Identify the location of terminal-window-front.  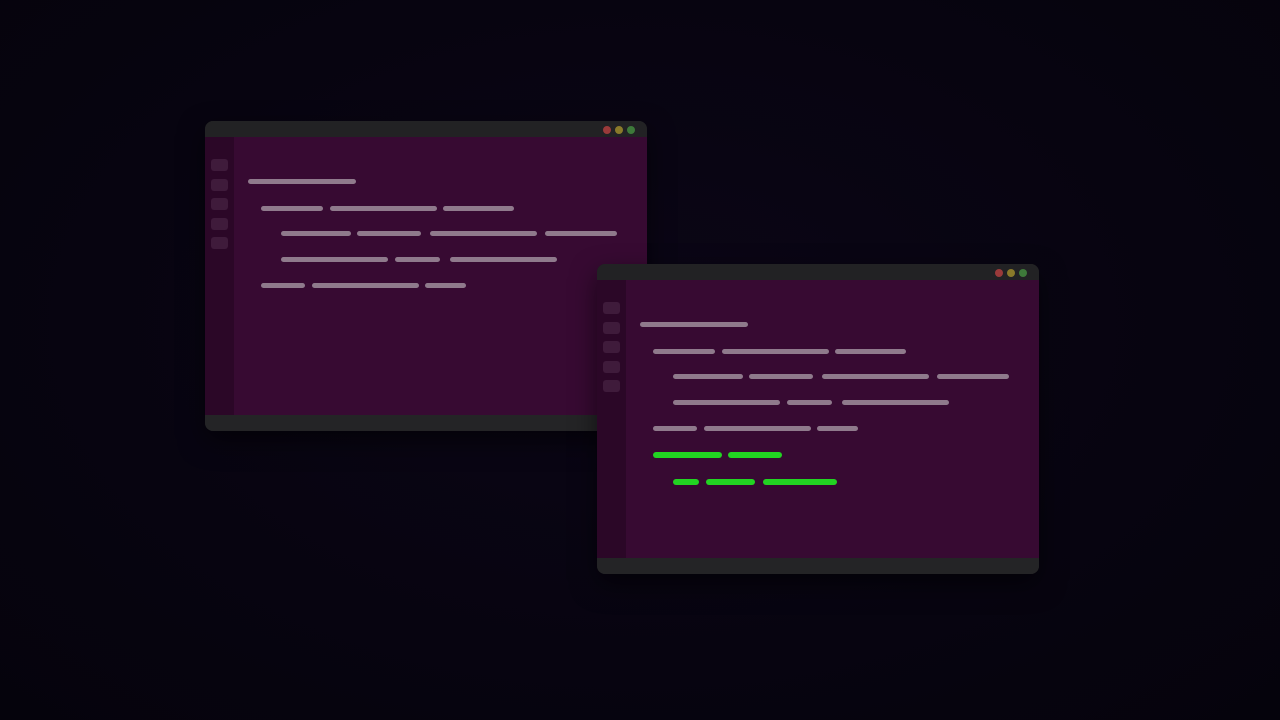
(818, 419).